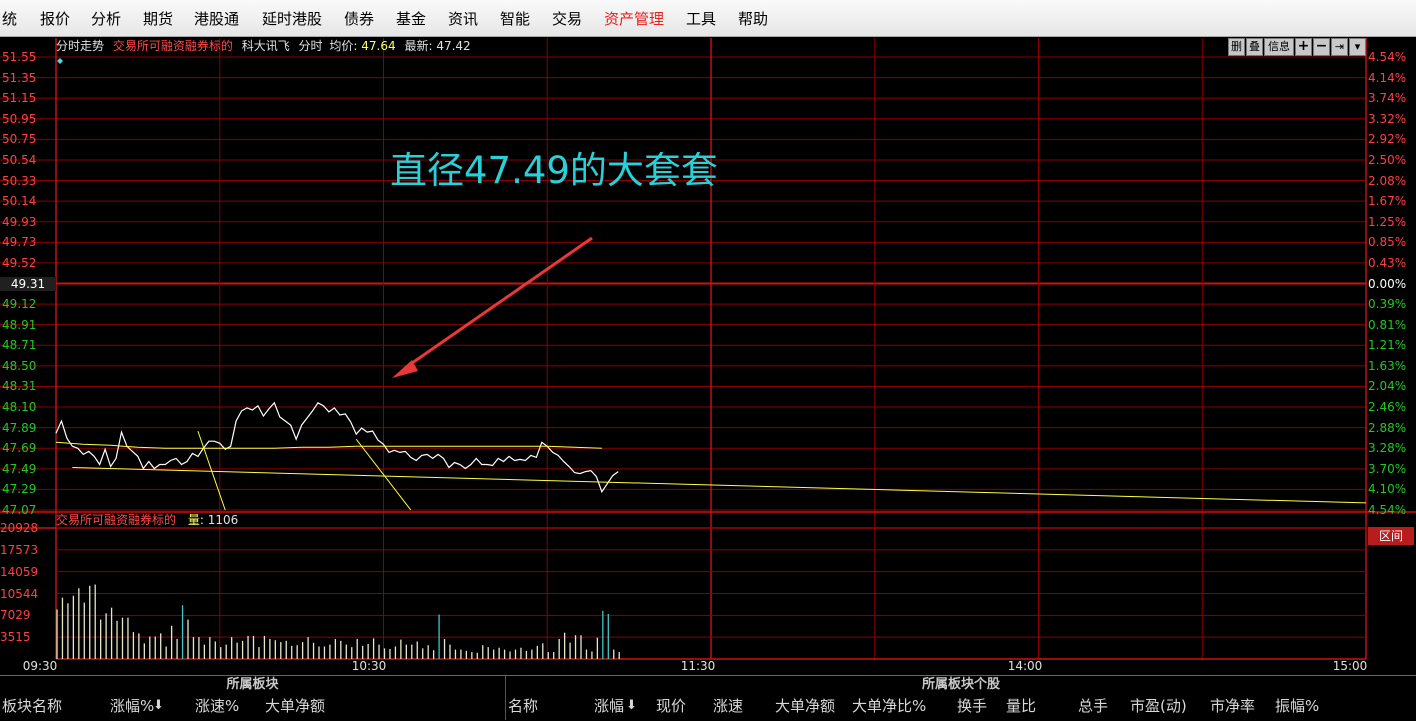 The width and height of the screenshot is (1416, 721). Describe the element at coordinates (1350, 666) in the screenshot. I see `time-label-1500: 15:00` at that location.